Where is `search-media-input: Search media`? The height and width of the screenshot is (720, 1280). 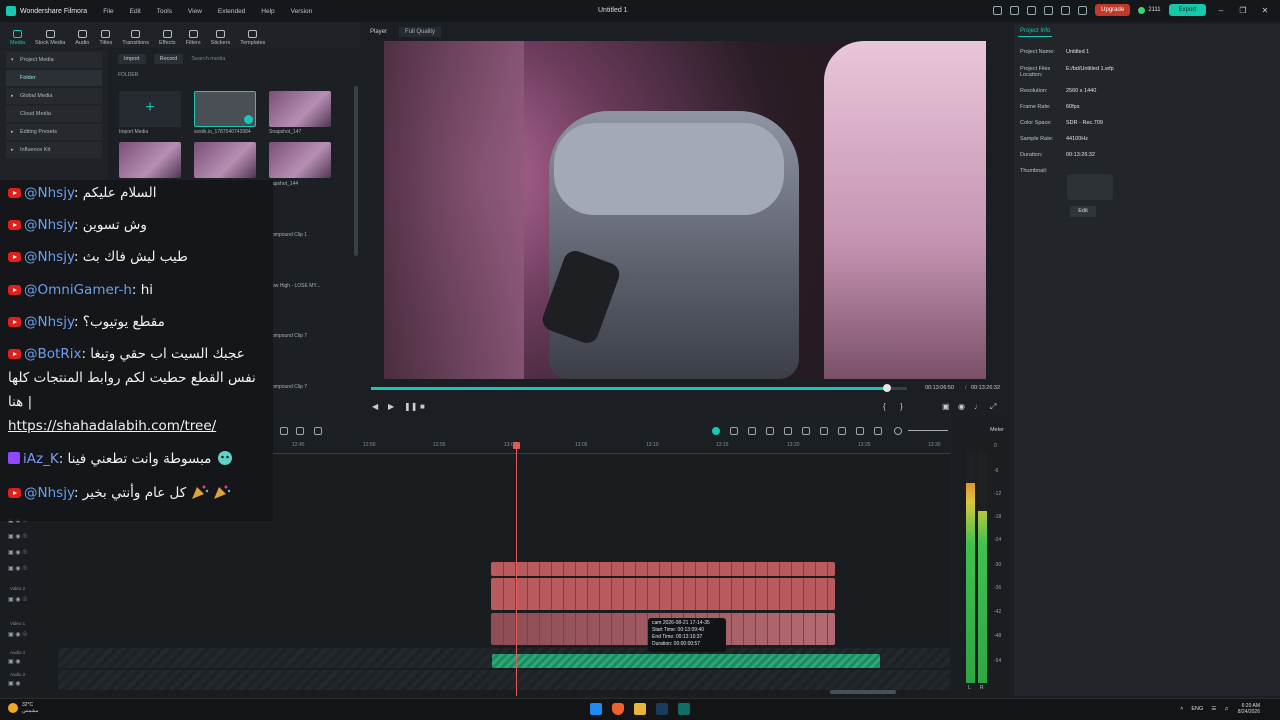
search-media-input: Search media is located at coordinates (208, 59).